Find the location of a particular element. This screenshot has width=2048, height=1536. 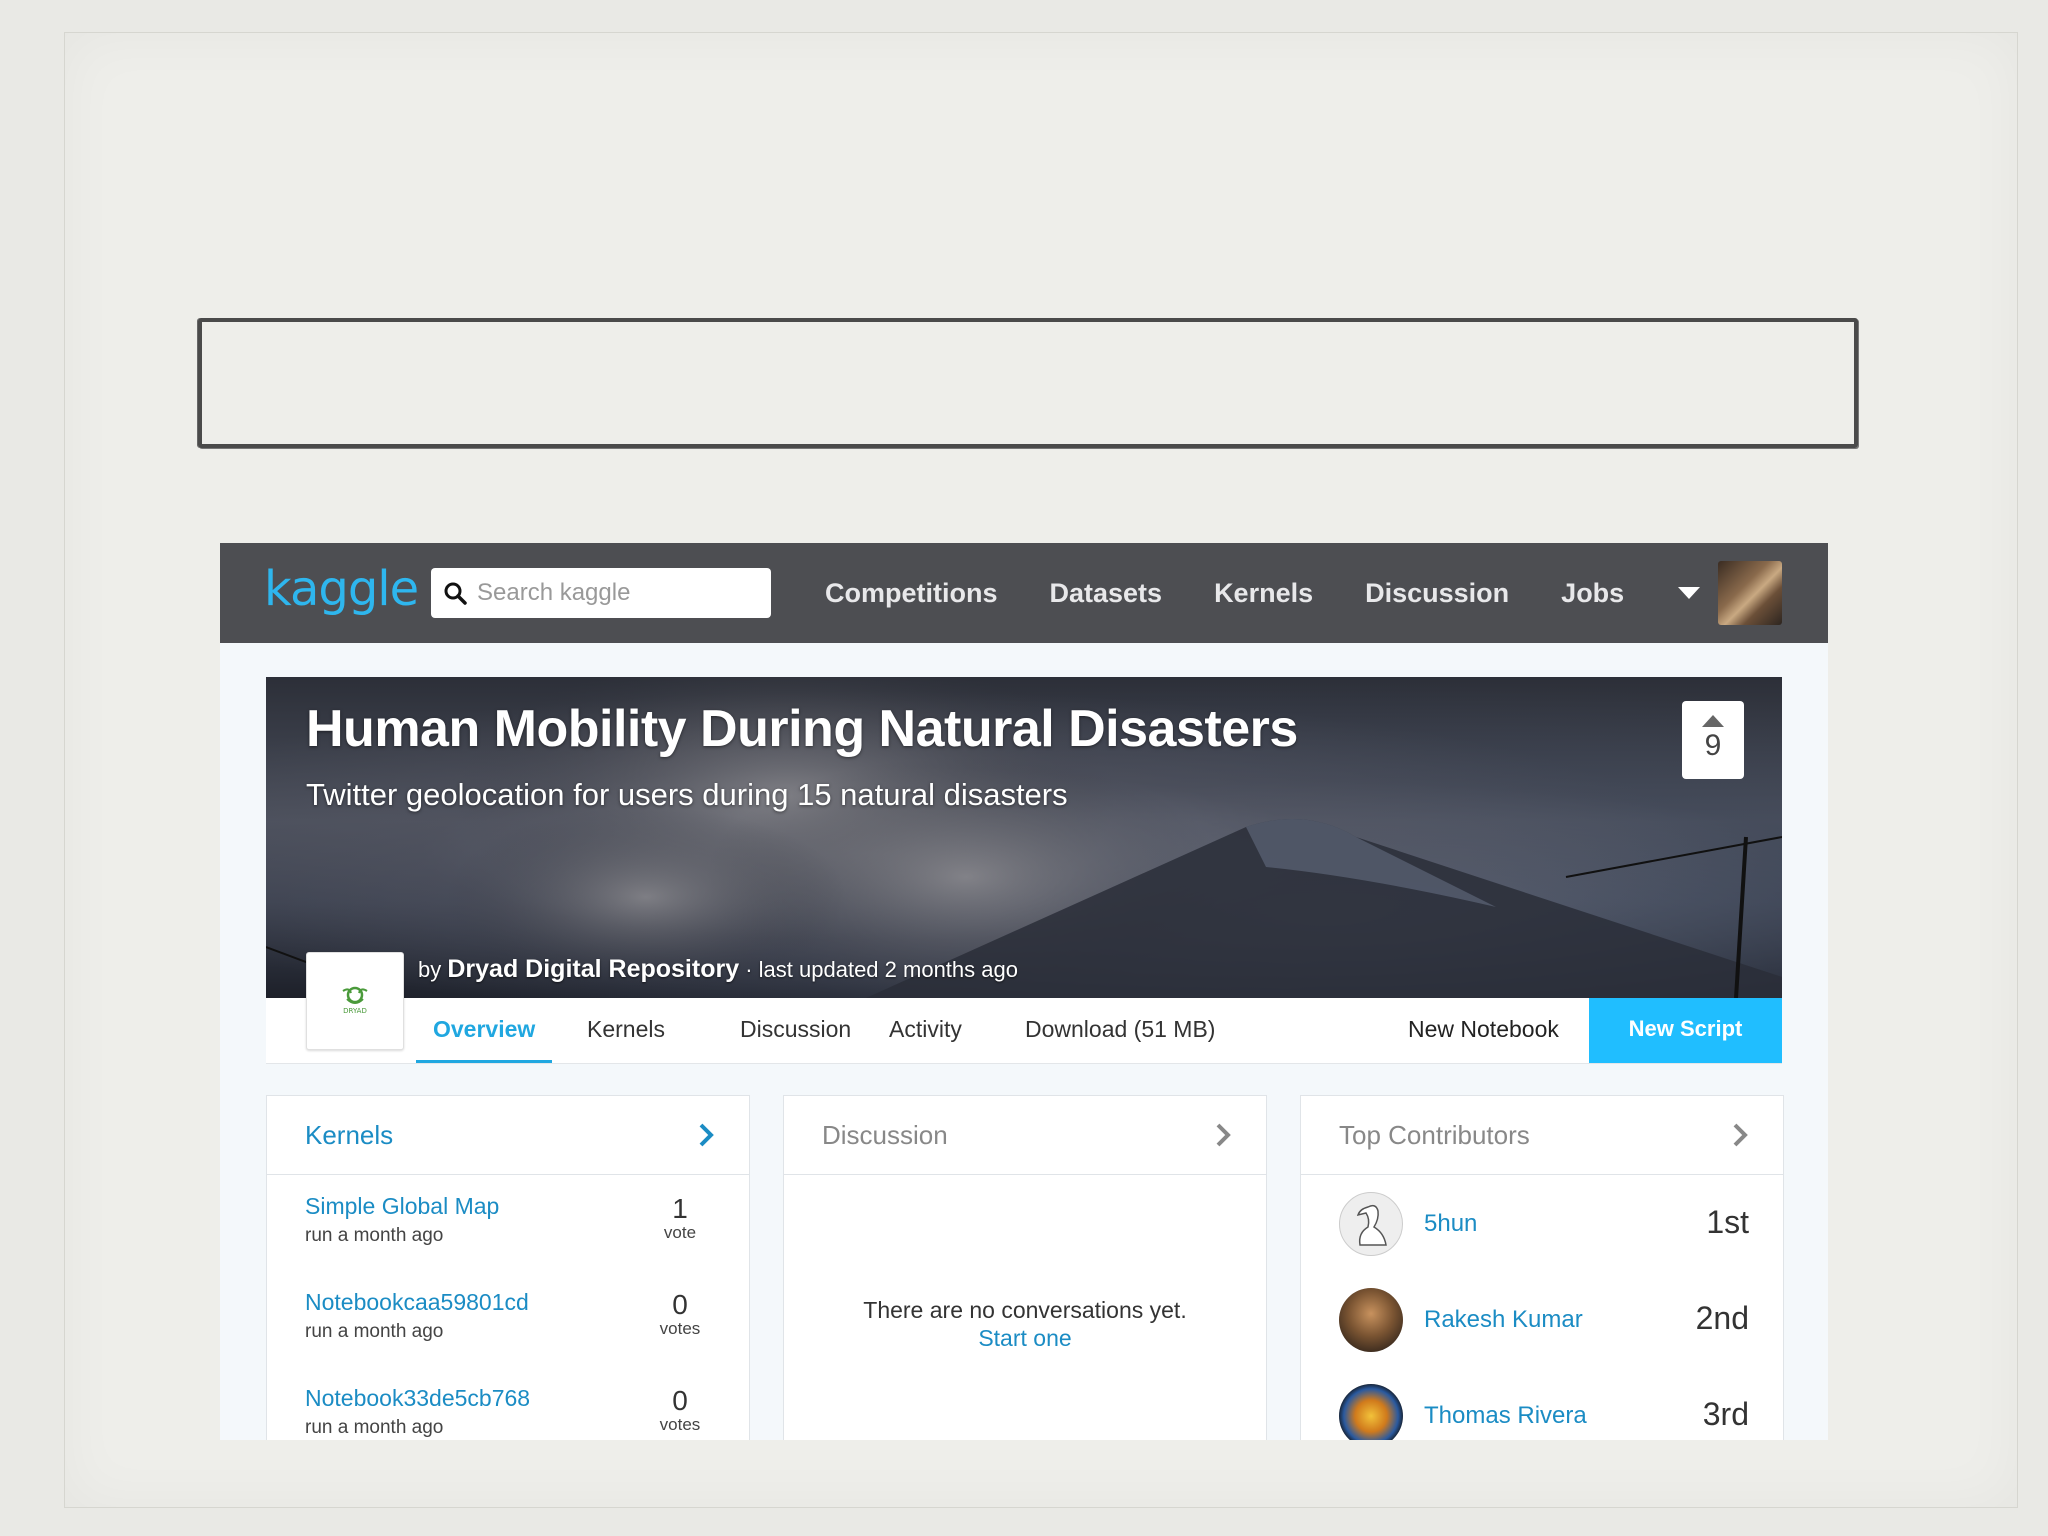

tab-discussion: Discussion is located at coordinates (795, 1030).